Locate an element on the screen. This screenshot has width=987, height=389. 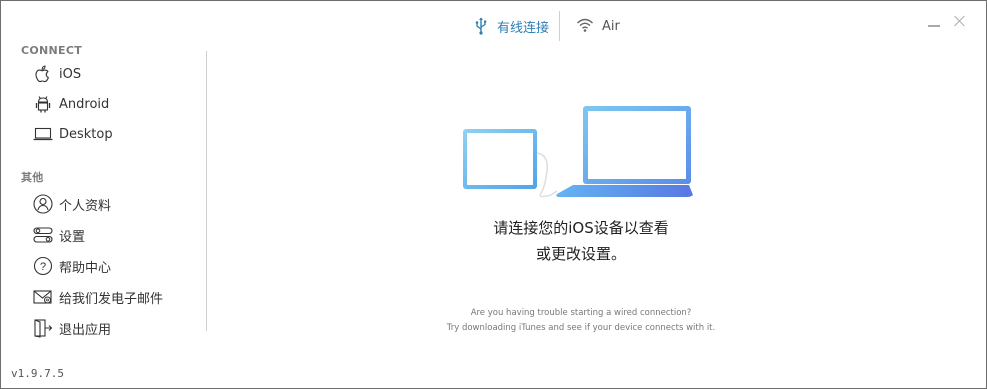
toggle-icon is located at coordinates (43, 235).